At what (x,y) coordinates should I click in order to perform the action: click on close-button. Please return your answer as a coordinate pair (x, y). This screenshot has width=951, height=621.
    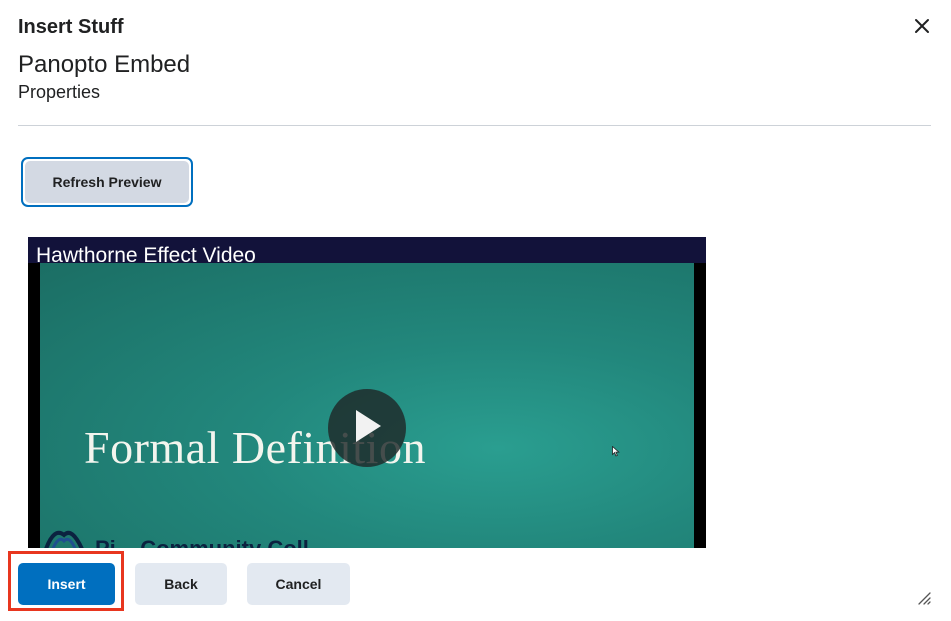
    Looking at the image, I should click on (922, 28).